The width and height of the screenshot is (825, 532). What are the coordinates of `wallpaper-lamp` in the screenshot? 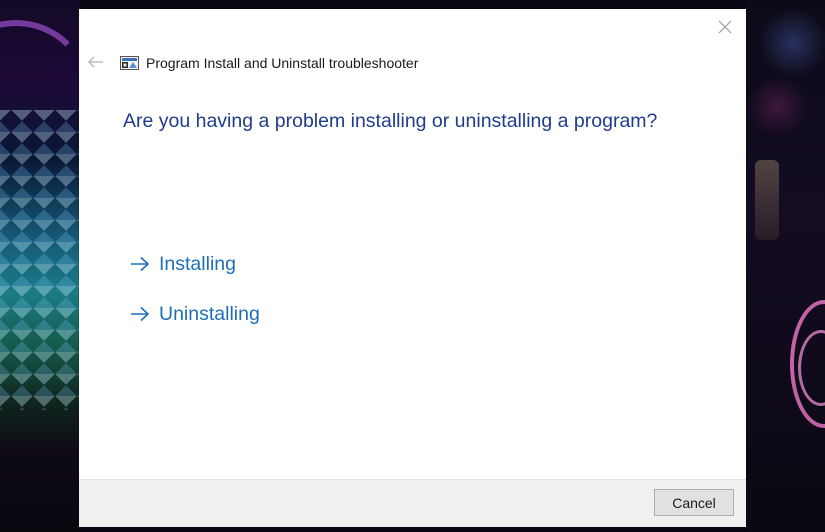 It's located at (767, 200).